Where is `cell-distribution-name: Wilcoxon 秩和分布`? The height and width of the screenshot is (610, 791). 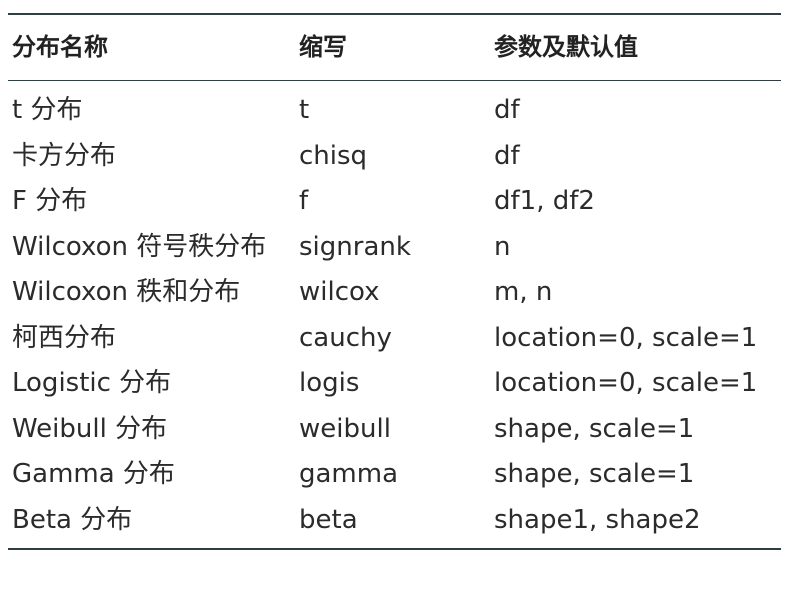 cell-distribution-name: Wilcoxon 秩和分布 is located at coordinates (126, 292).